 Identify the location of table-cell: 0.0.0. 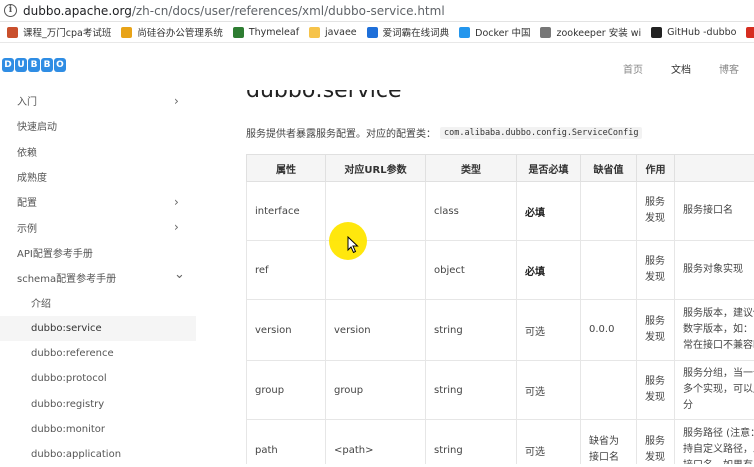
(608, 330).